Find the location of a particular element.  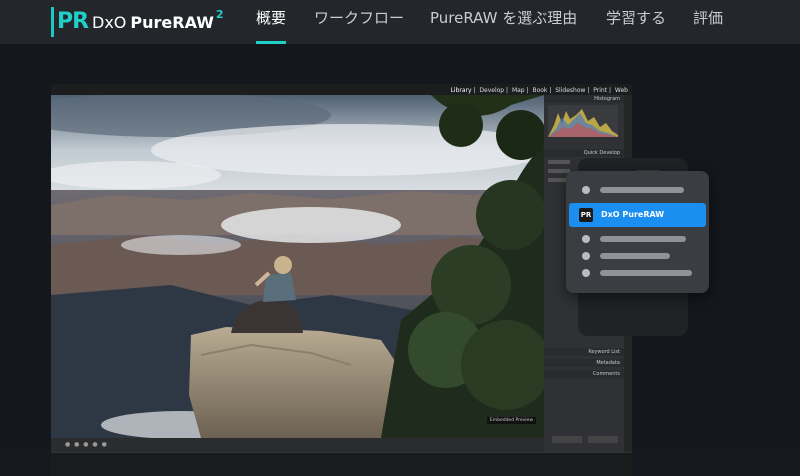

context-menu-card is located at coordinates (637, 232).